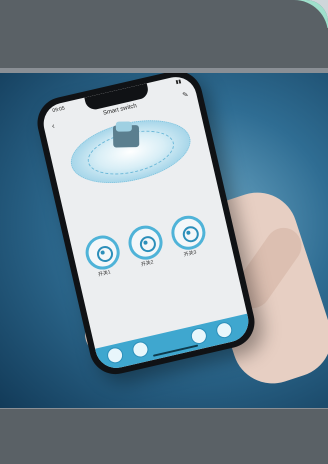 The image size is (328, 464). What do you see at coordinates (174, 343) in the screenshot?
I see `bottom-tab-bar` at bounding box center [174, 343].